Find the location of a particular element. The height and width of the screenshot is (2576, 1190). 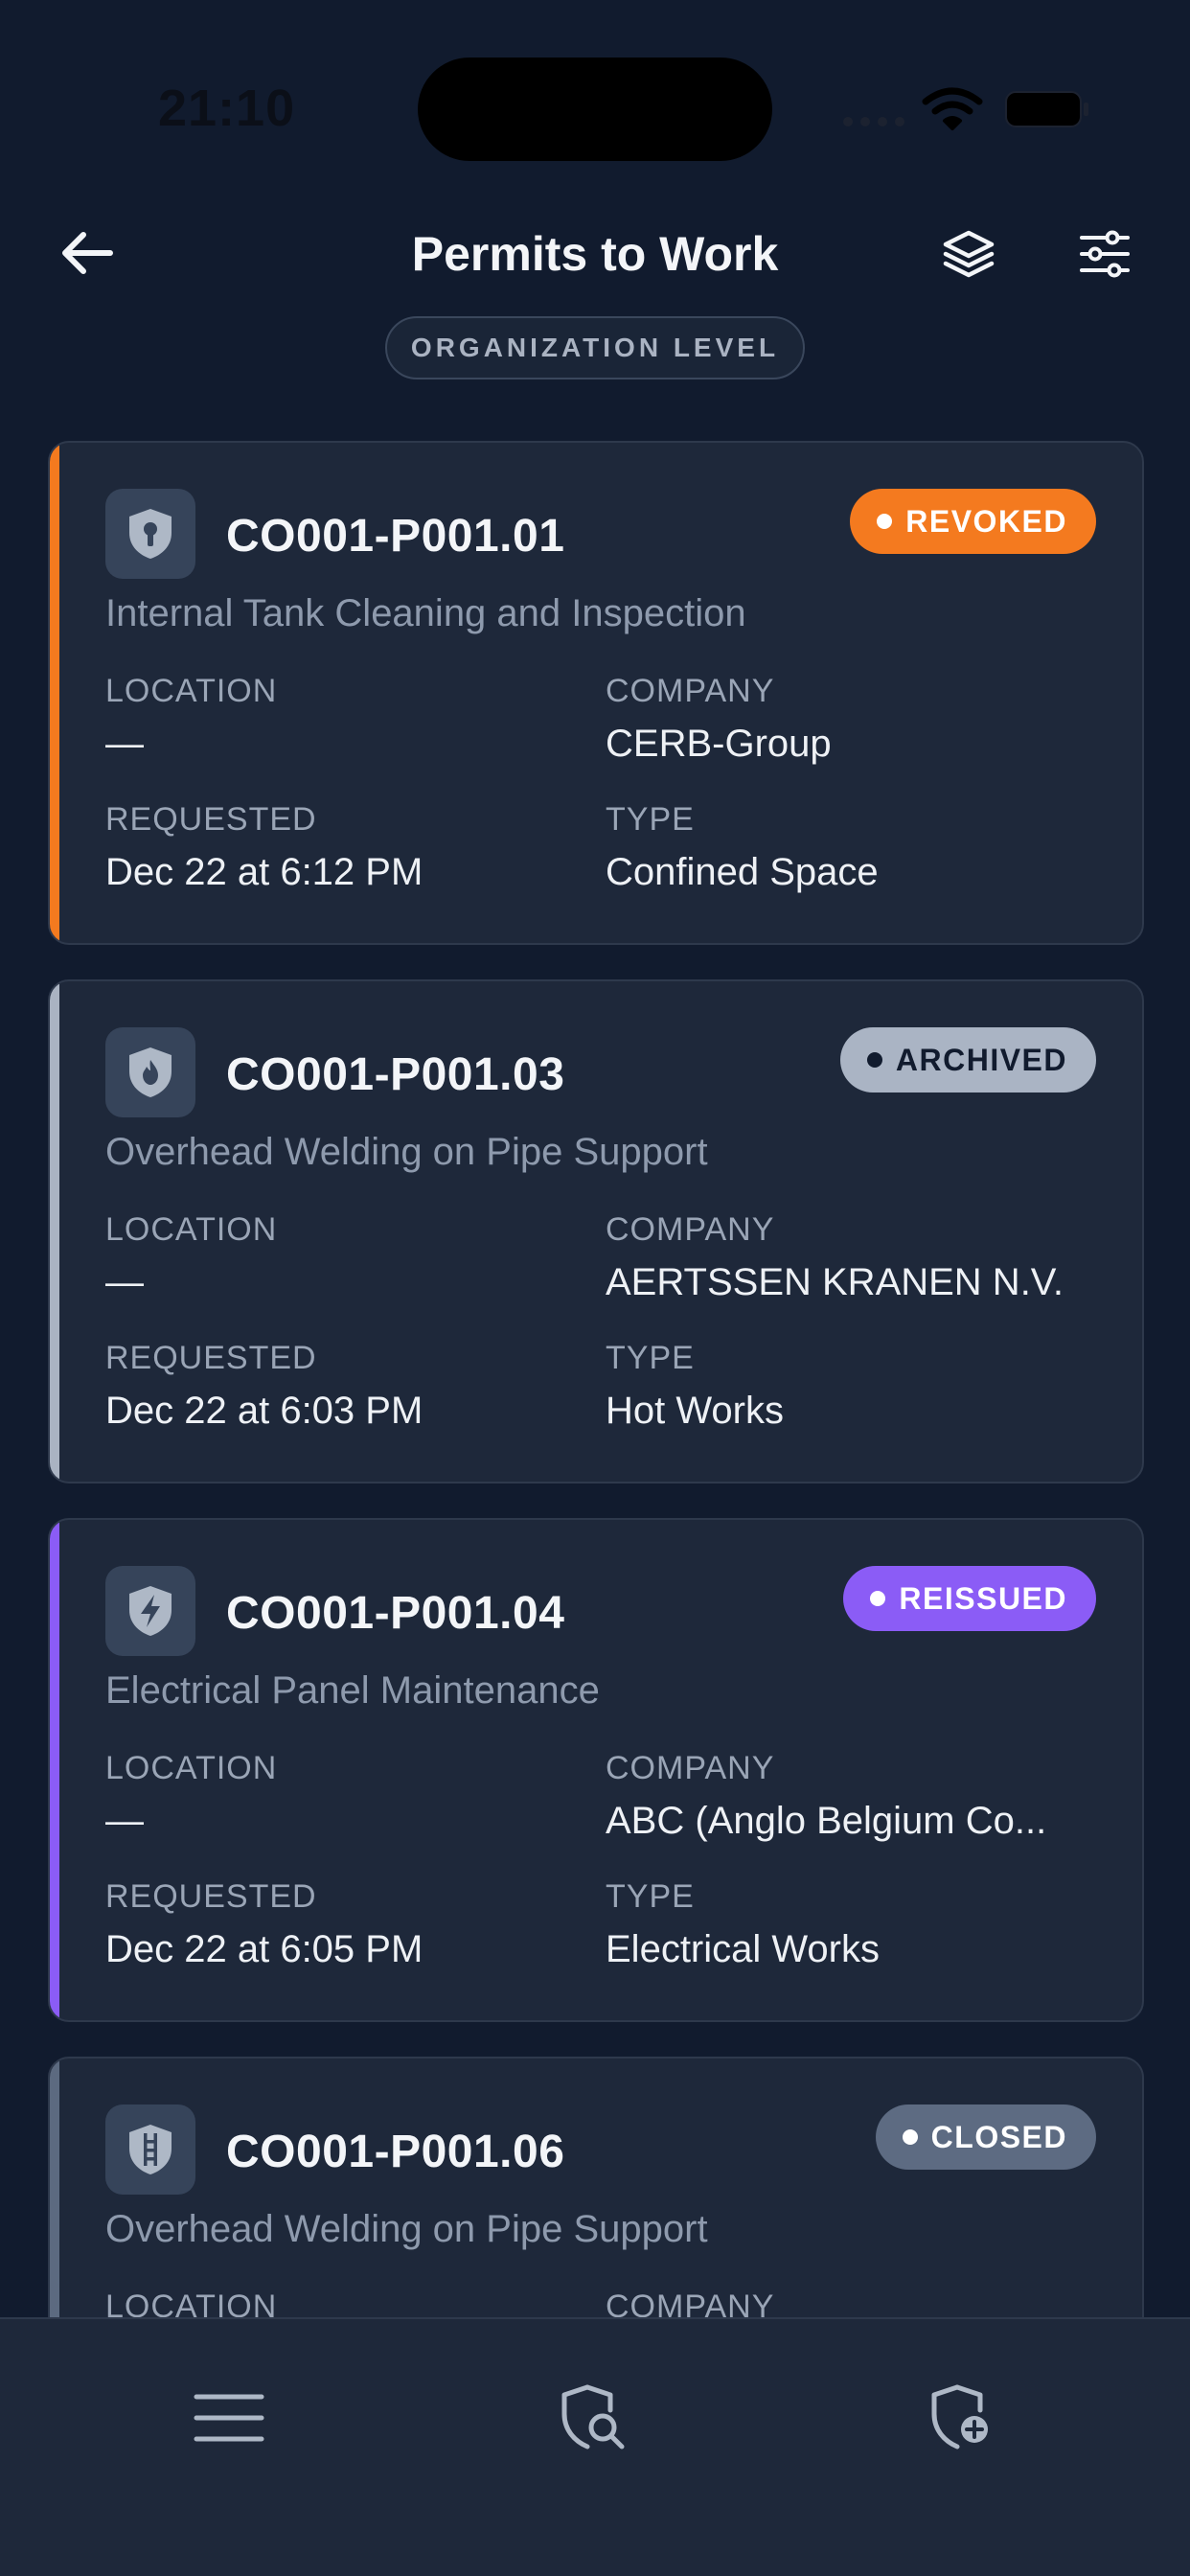

status-badge: ARCHIVED is located at coordinates (968, 1059).